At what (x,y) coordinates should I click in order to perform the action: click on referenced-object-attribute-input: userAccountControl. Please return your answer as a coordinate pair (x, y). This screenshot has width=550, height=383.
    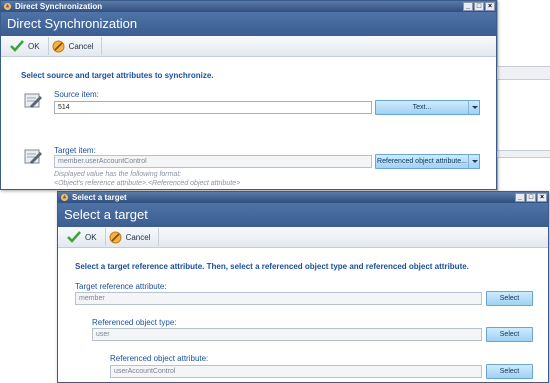
    Looking at the image, I should click on (296, 371).